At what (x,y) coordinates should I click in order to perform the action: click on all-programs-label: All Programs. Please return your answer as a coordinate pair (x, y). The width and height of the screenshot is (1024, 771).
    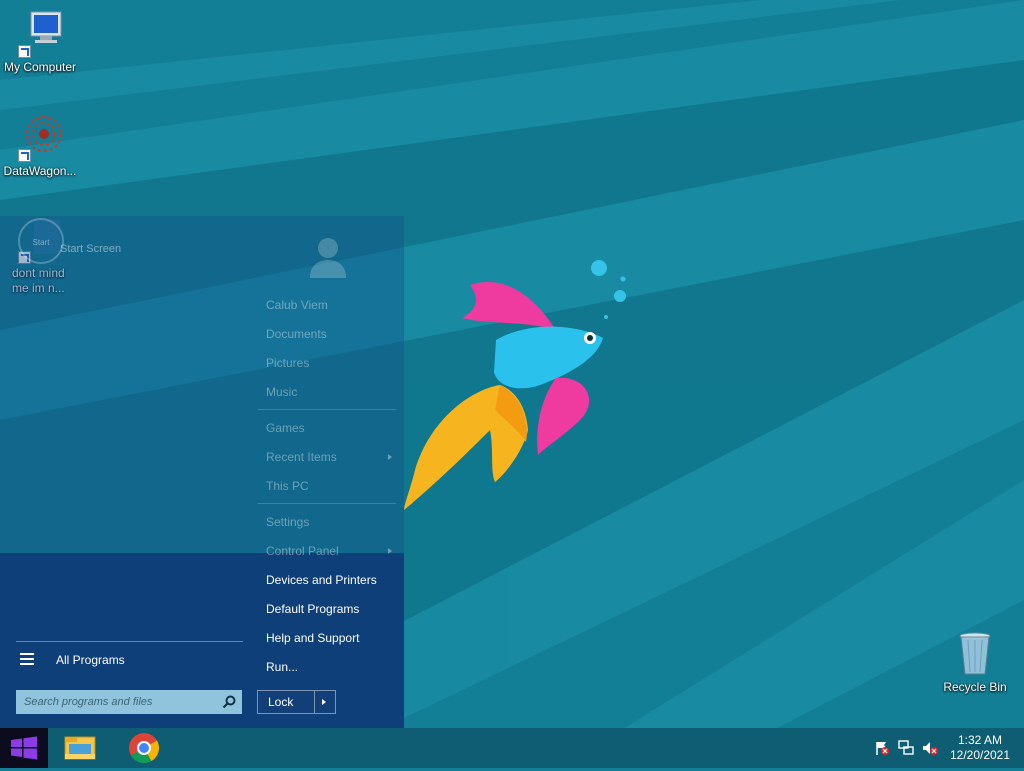
    Looking at the image, I should click on (90, 660).